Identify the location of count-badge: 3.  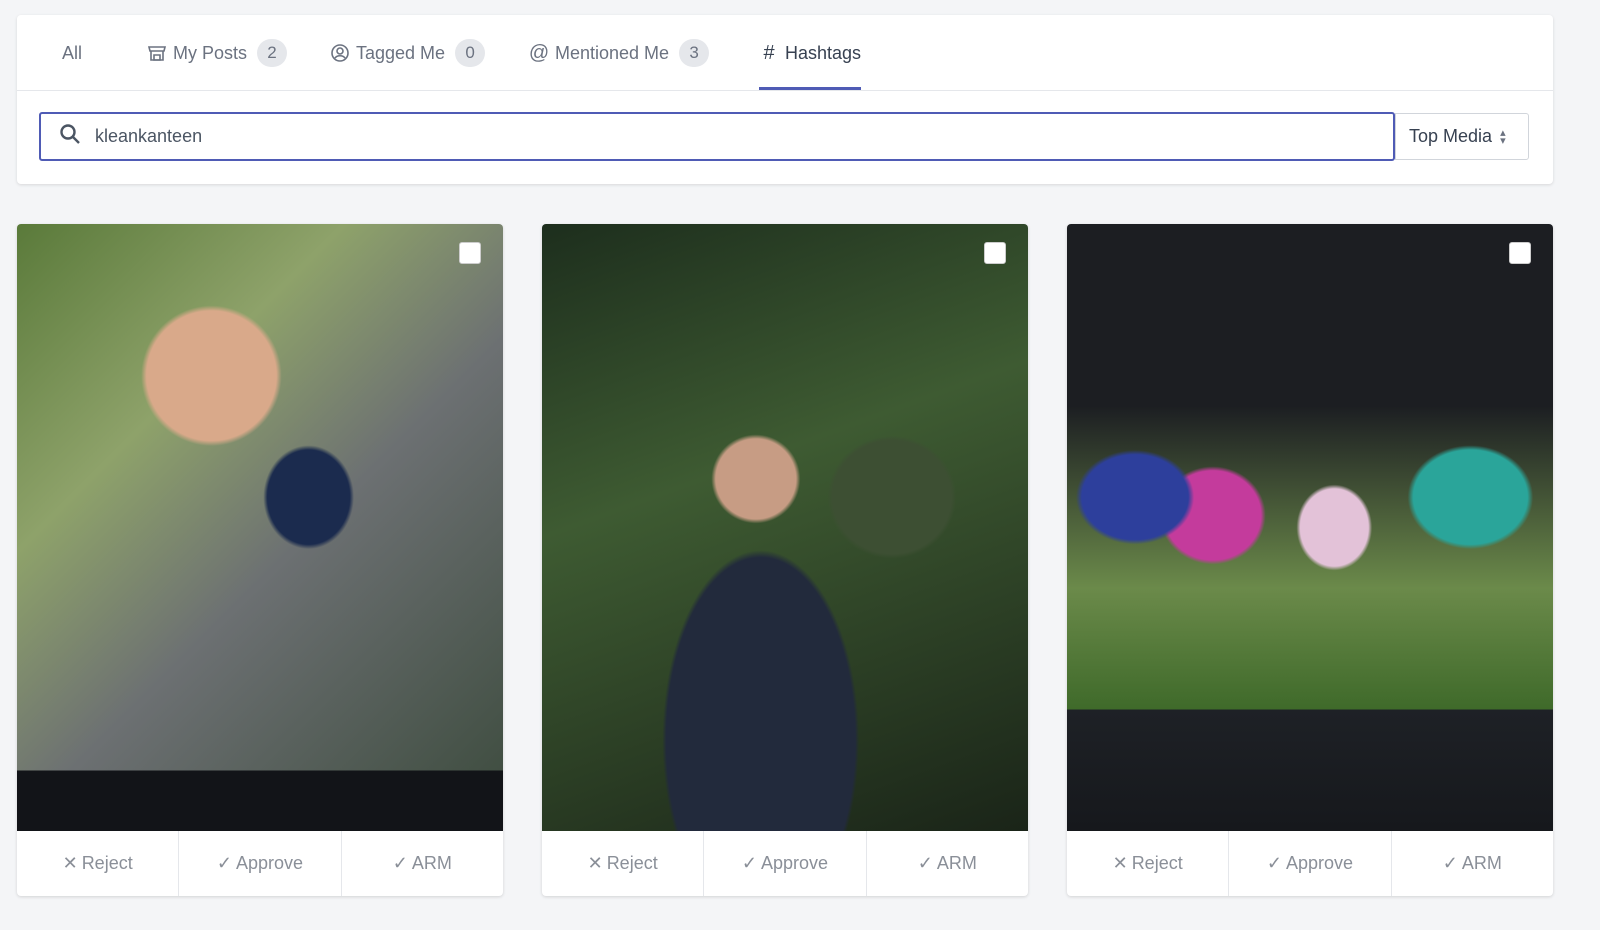
(694, 53).